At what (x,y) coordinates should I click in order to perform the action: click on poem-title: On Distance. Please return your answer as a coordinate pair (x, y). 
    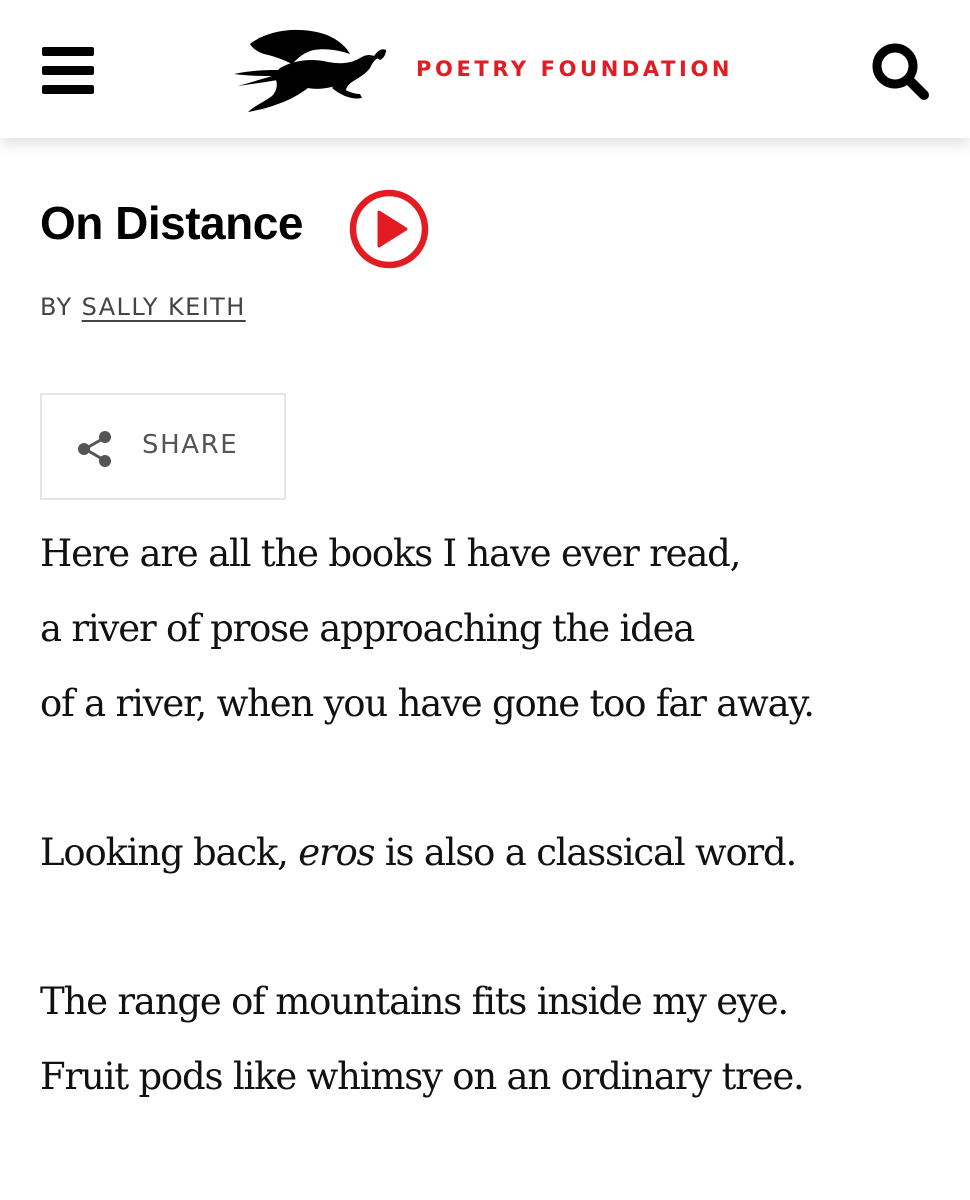
    Looking at the image, I should click on (171, 223).